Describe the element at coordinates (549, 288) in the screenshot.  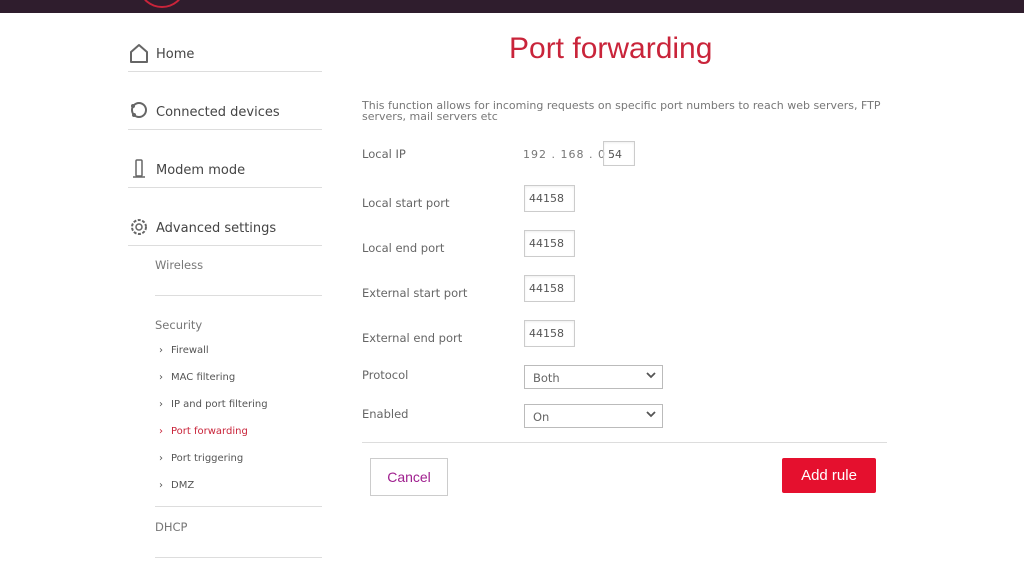
I see `external-start-port-input: 44158` at that location.